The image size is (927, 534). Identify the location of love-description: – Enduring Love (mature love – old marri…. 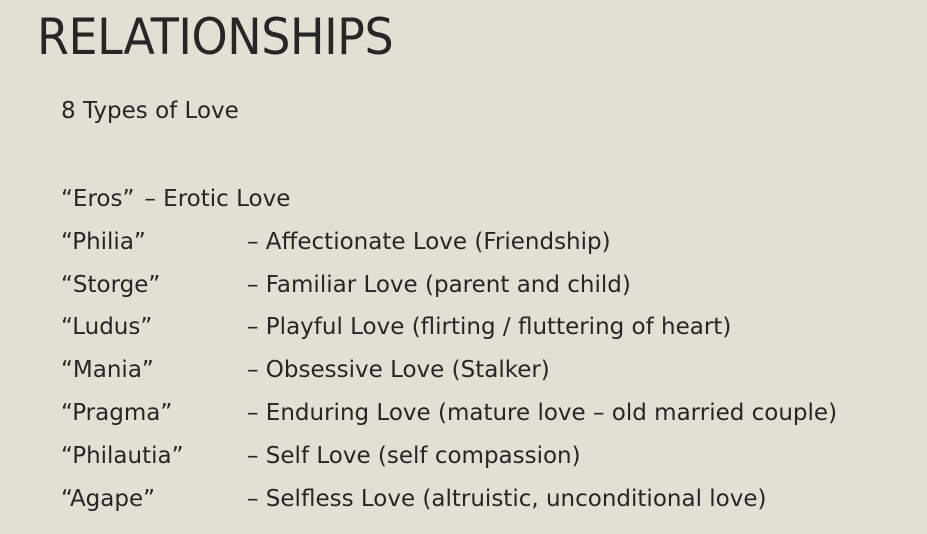
(542, 412).